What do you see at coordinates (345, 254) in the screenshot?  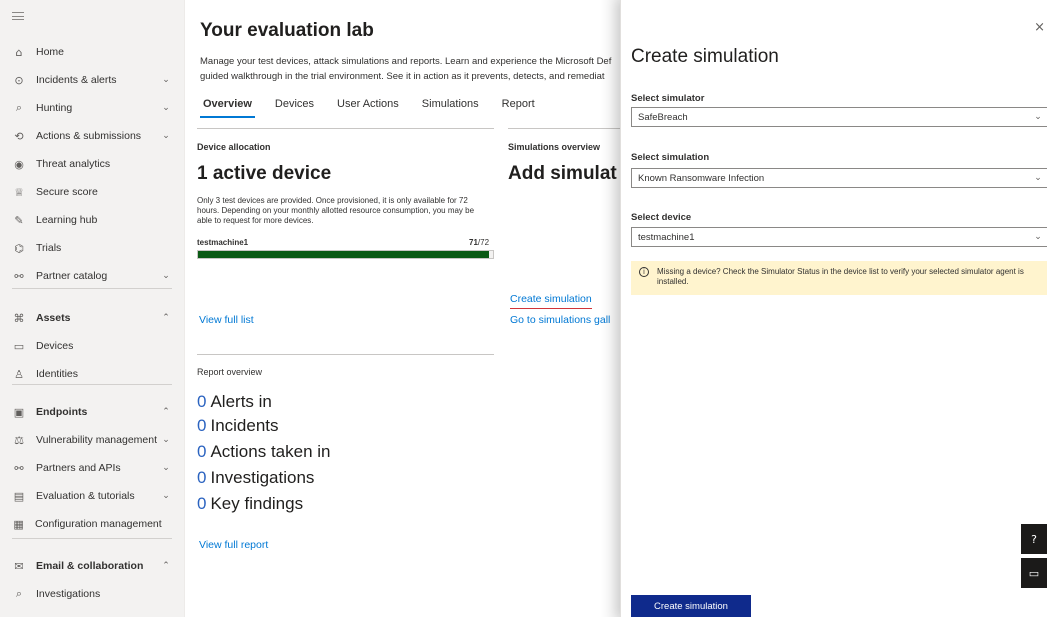 I see `device-usage-progress` at bounding box center [345, 254].